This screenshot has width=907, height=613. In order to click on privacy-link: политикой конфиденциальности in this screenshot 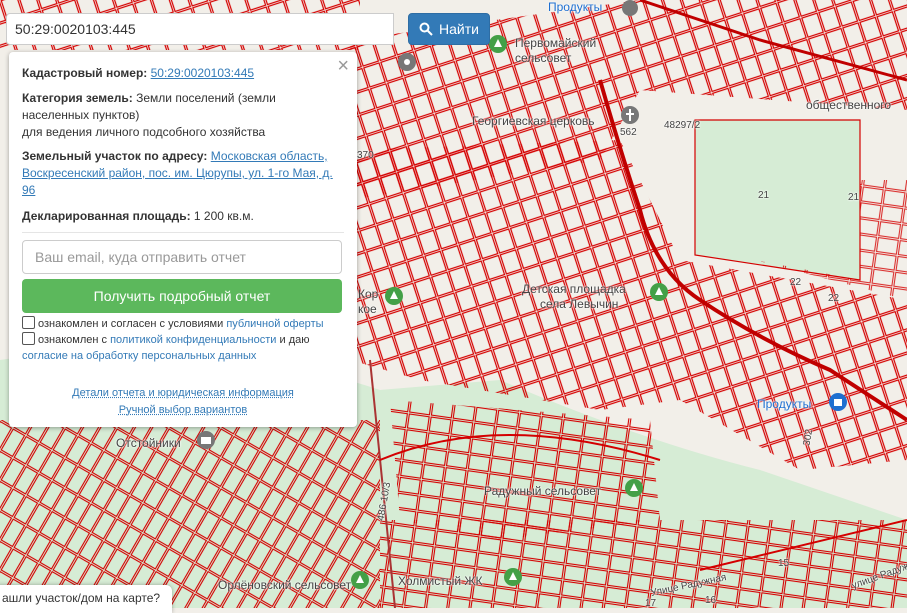, I will do `click(193, 340)`.